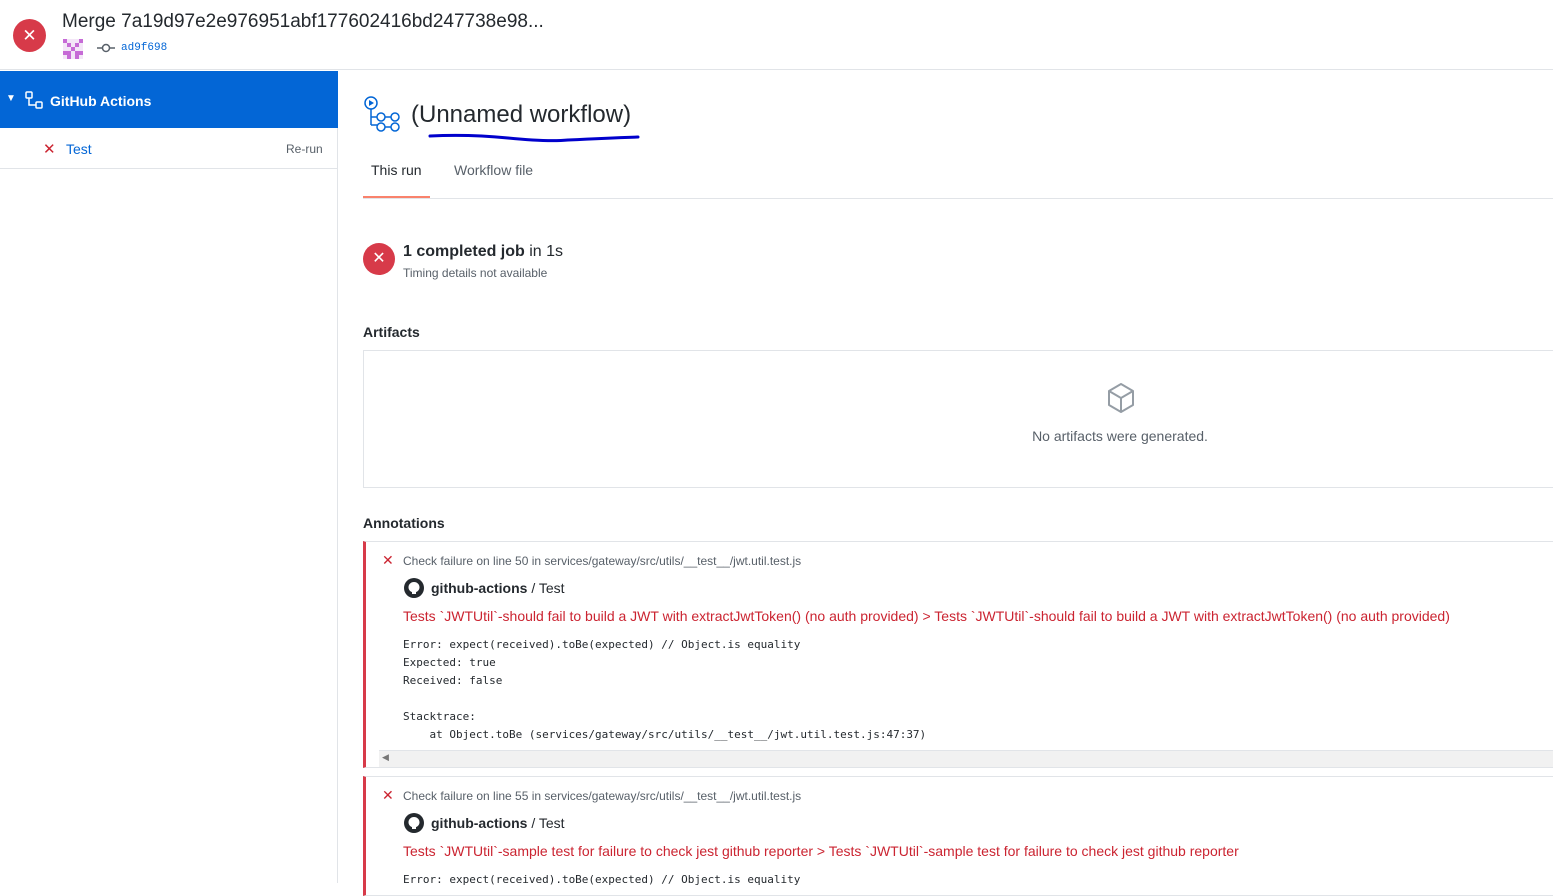 The width and height of the screenshot is (1553, 896). Describe the element at coordinates (382, 114) in the screenshot. I see `workflow-graph-icon` at that location.